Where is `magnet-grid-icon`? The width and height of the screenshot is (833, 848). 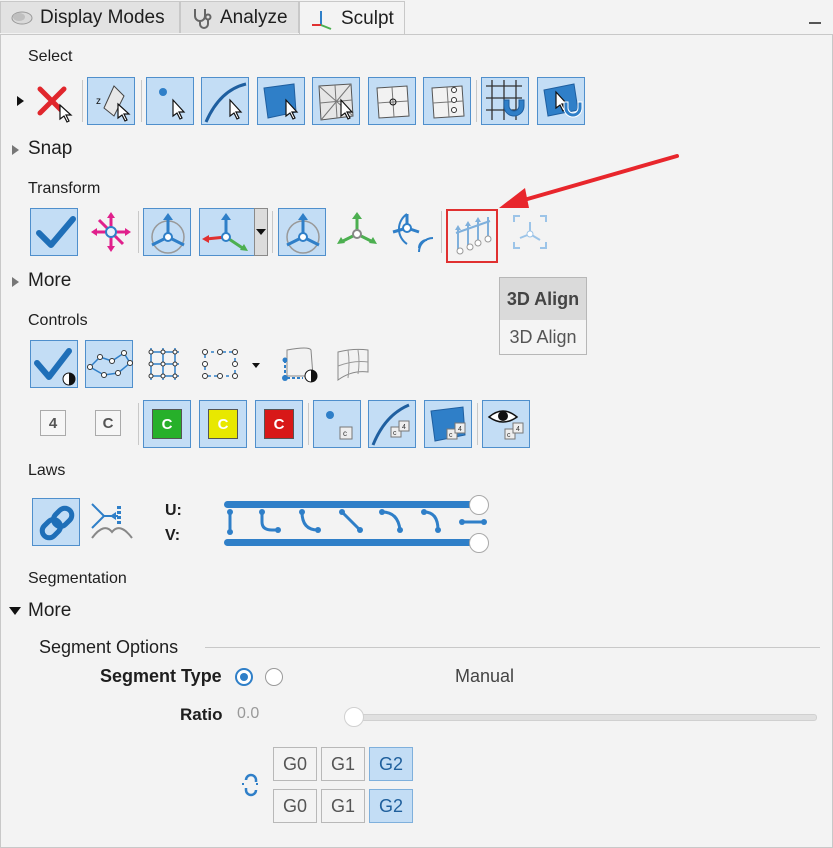 magnet-grid-icon is located at coordinates (505, 100).